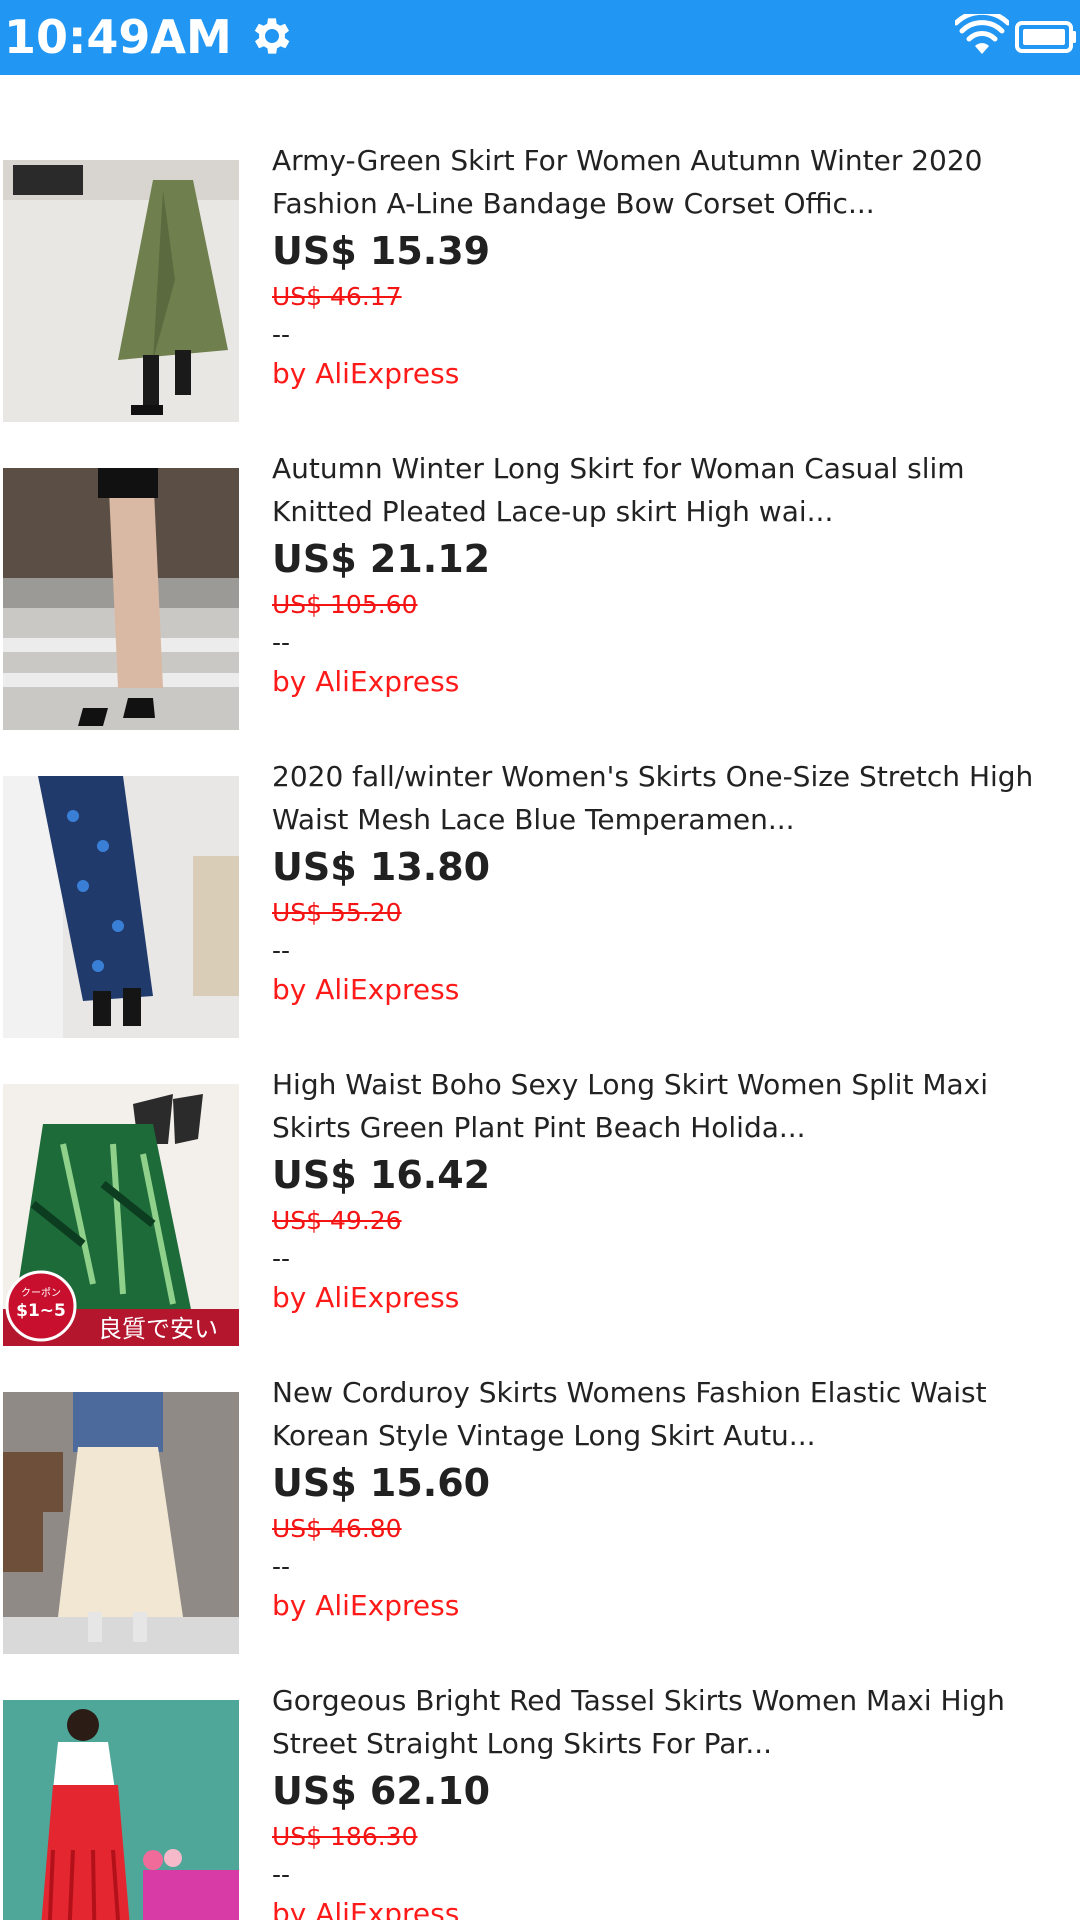 The image size is (1080, 1920). What do you see at coordinates (272, 36) in the screenshot?
I see `gear-icon` at bounding box center [272, 36].